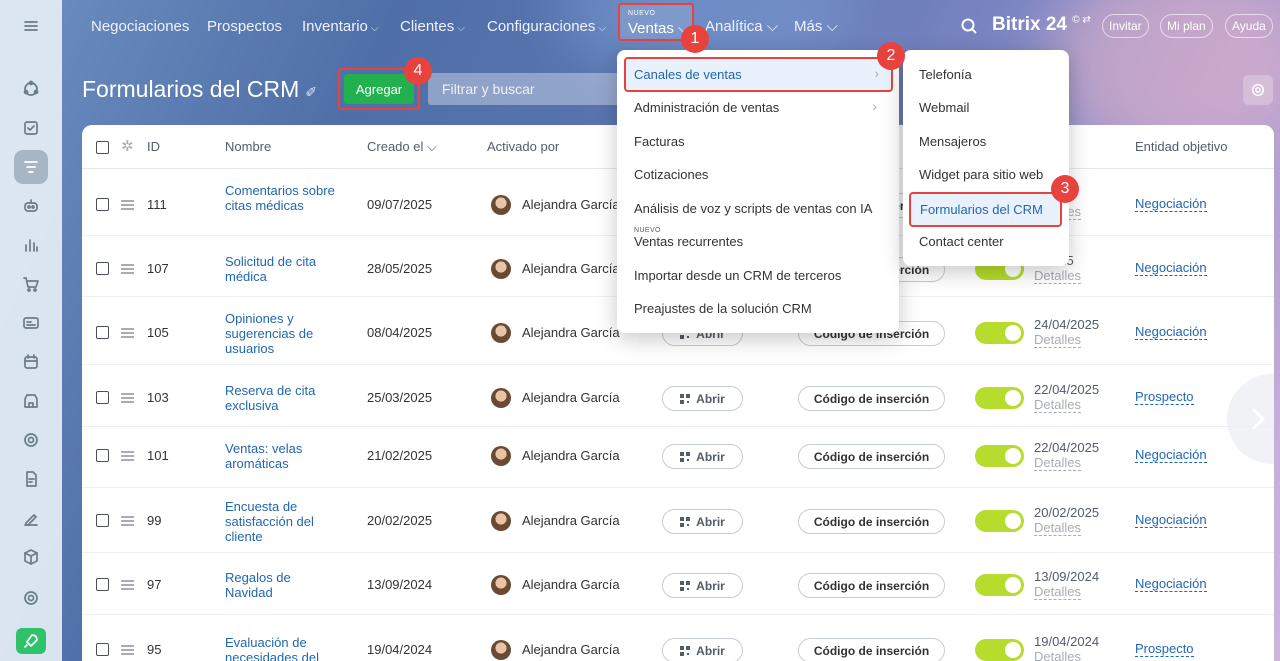  I want to click on cart-icon, so click(31, 284).